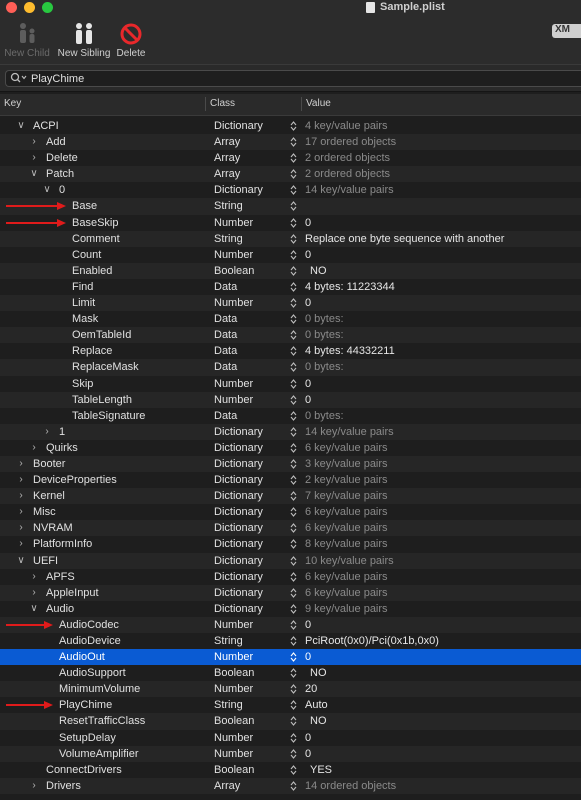 Image resolution: width=581 pixels, height=800 pixels. What do you see at coordinates (290, 416) in the screenshot?
I see `outline-row: TableSignature Data 0 bytes:` at bounding box center [290, 416].